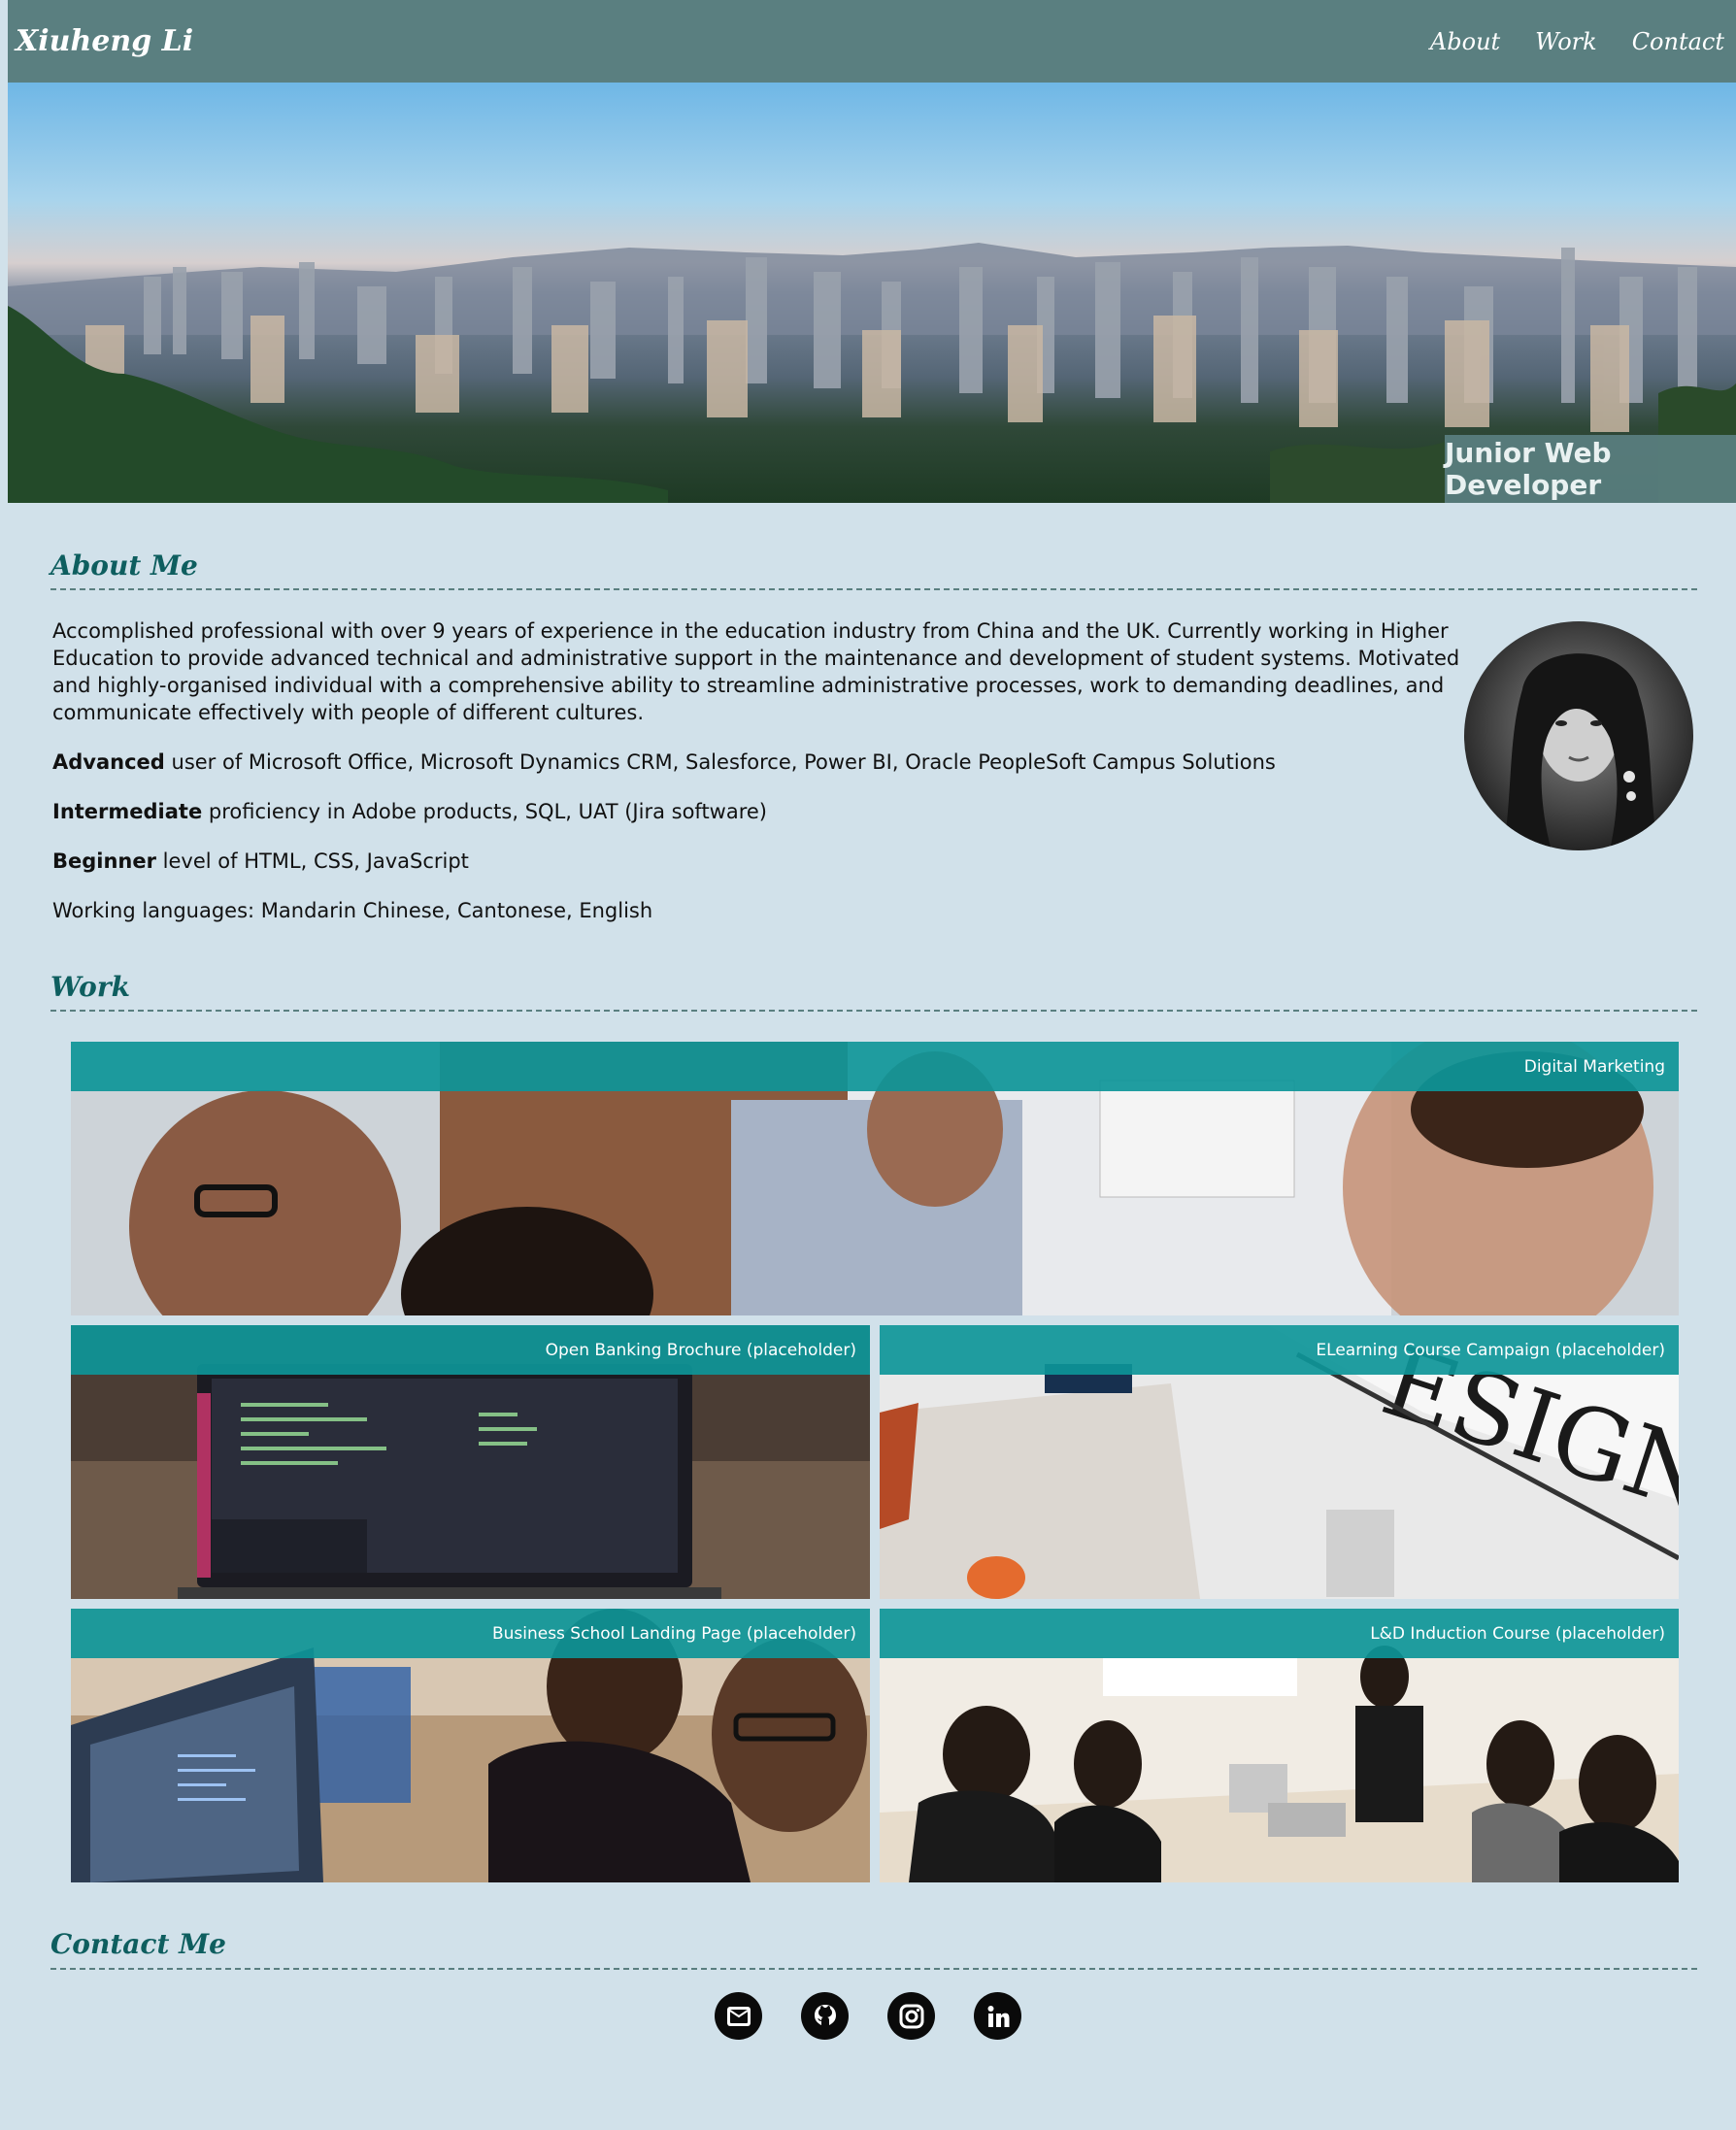  Describe the element at coordinates (1678, 41) in the screenshot. I see `nav-link-contact: Contact` at that location.